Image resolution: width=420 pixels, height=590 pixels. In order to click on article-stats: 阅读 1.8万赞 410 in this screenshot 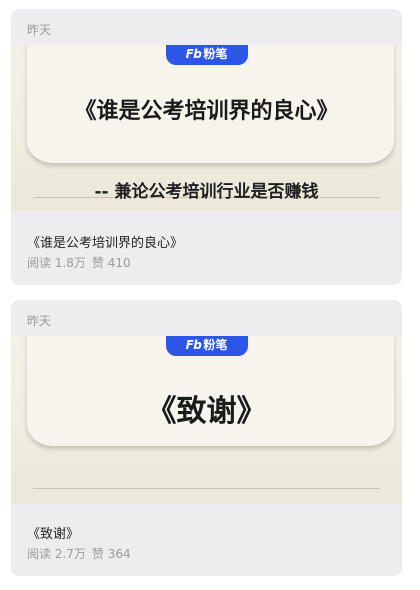, I will do `click(82, 262)`.